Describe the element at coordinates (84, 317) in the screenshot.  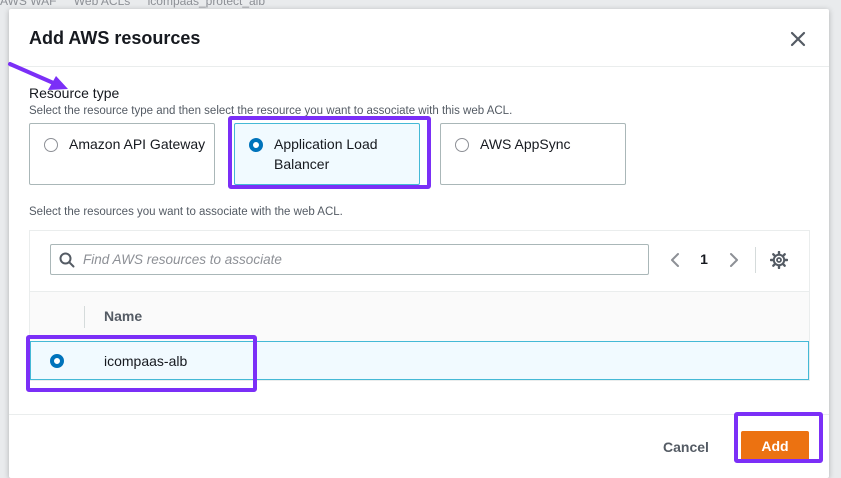
I see `column-divider` at that location.